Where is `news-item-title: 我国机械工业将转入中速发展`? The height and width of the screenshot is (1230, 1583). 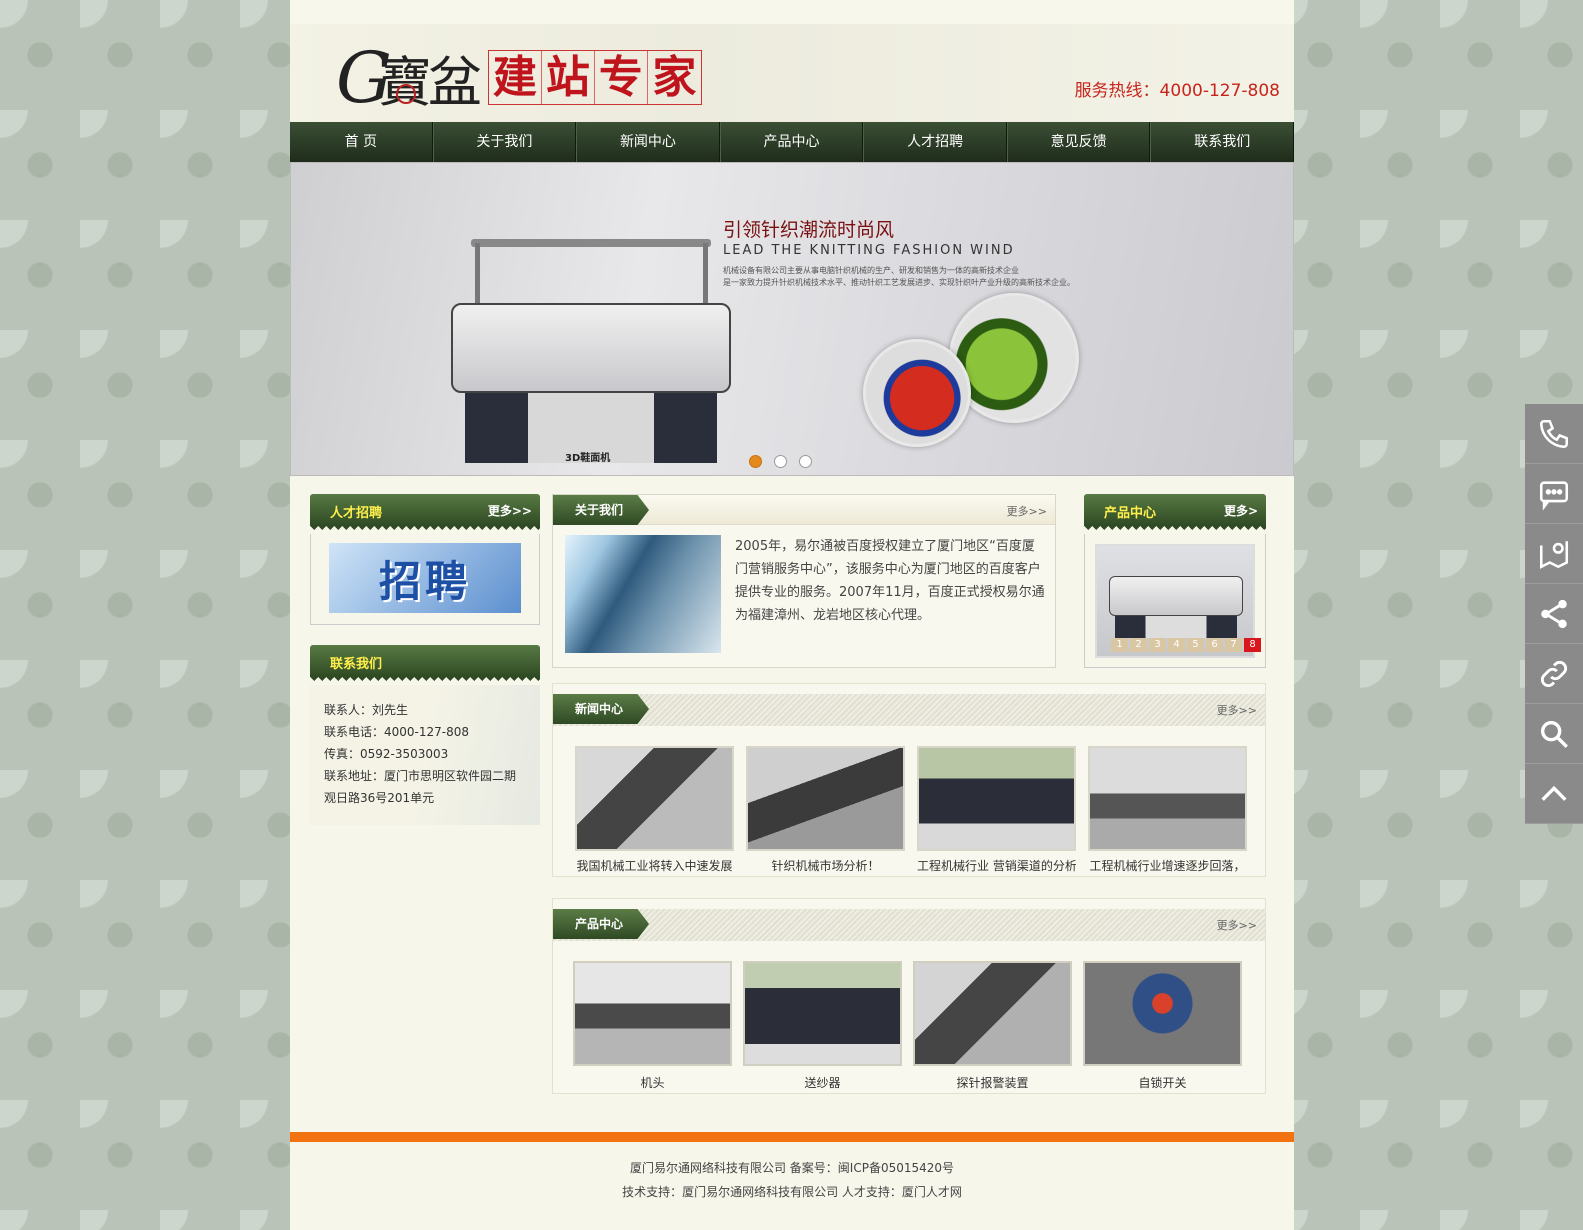
news-item-title: 我国机械工业将转入中速发展 is located at coordinates (654, 865).